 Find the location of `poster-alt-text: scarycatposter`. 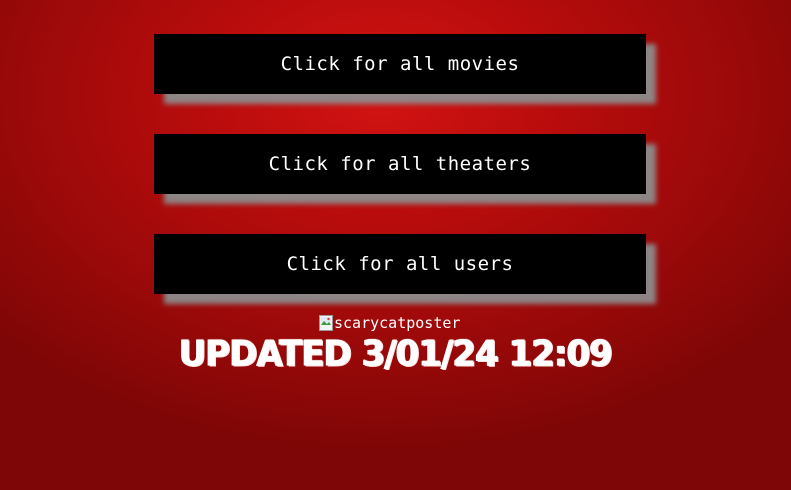

poster-alt-text: scarycatposter is located at coordinates (397, 323).